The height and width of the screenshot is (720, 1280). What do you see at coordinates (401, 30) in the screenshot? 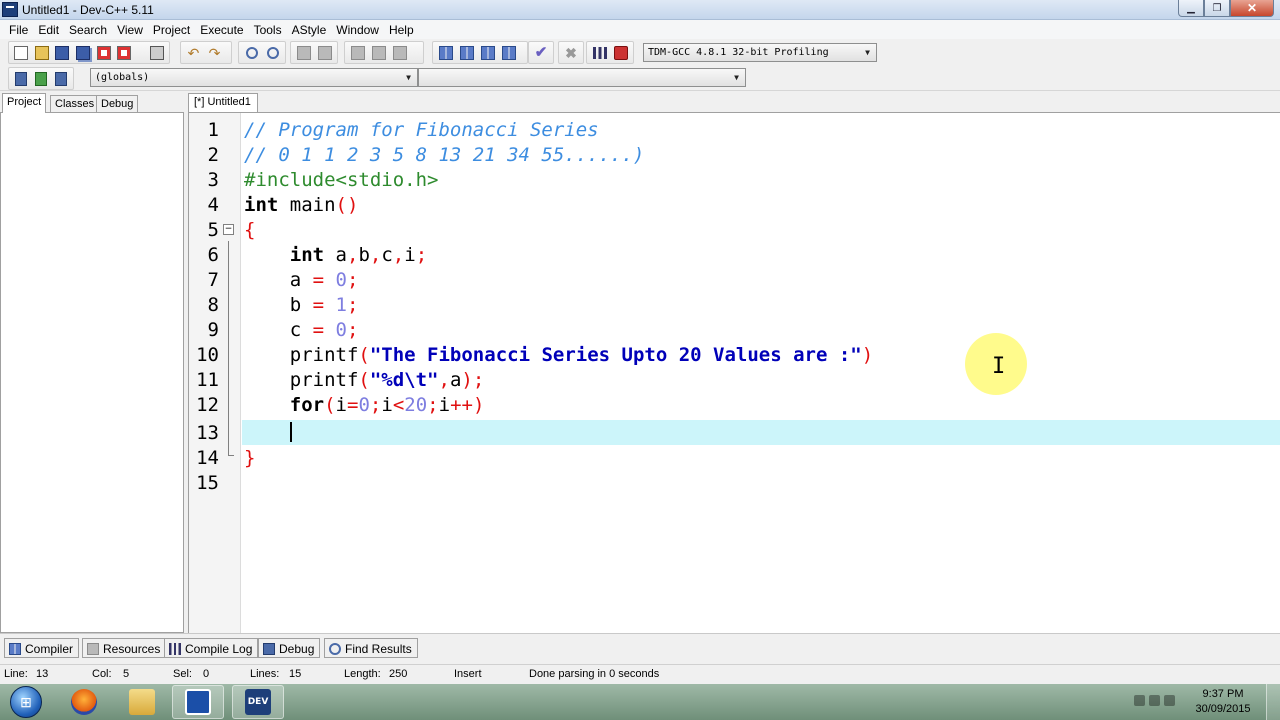
I see `menu-help: Help` at bounding box center [401, 30].